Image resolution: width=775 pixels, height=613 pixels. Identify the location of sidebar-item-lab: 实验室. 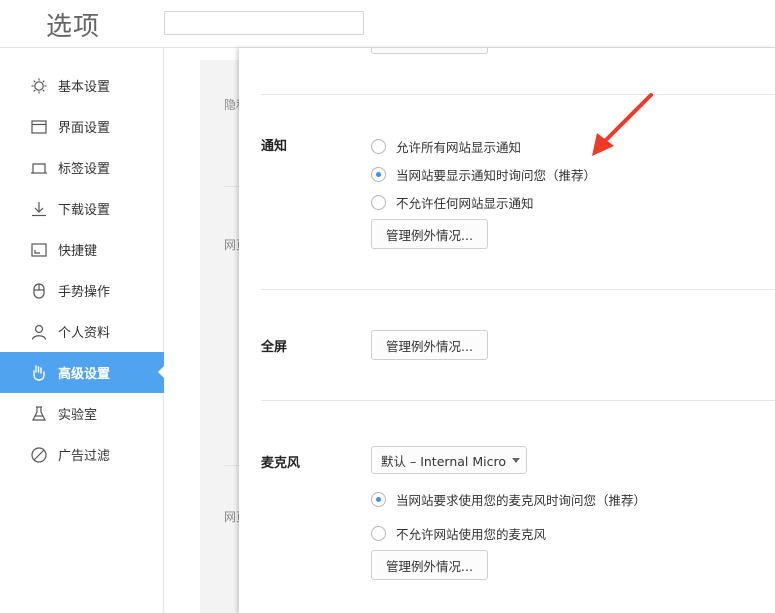
(82, 413).